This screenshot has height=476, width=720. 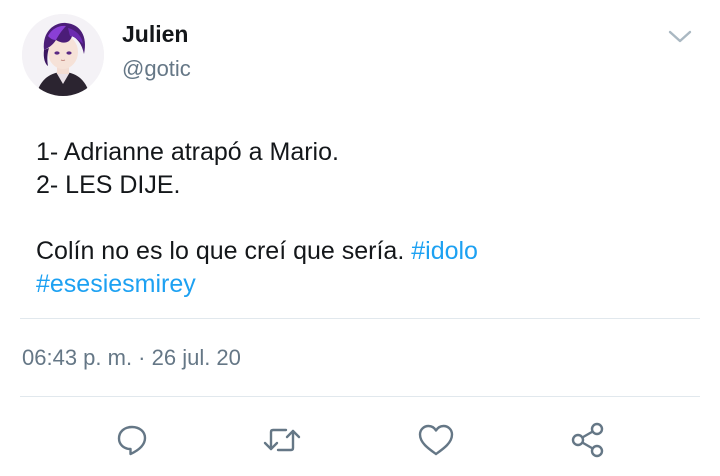 What do you see at coordinates (116, 284) in the screenshot?
I see `hashtag-link: #esesiesmirey` at bounding box center [116, 284].